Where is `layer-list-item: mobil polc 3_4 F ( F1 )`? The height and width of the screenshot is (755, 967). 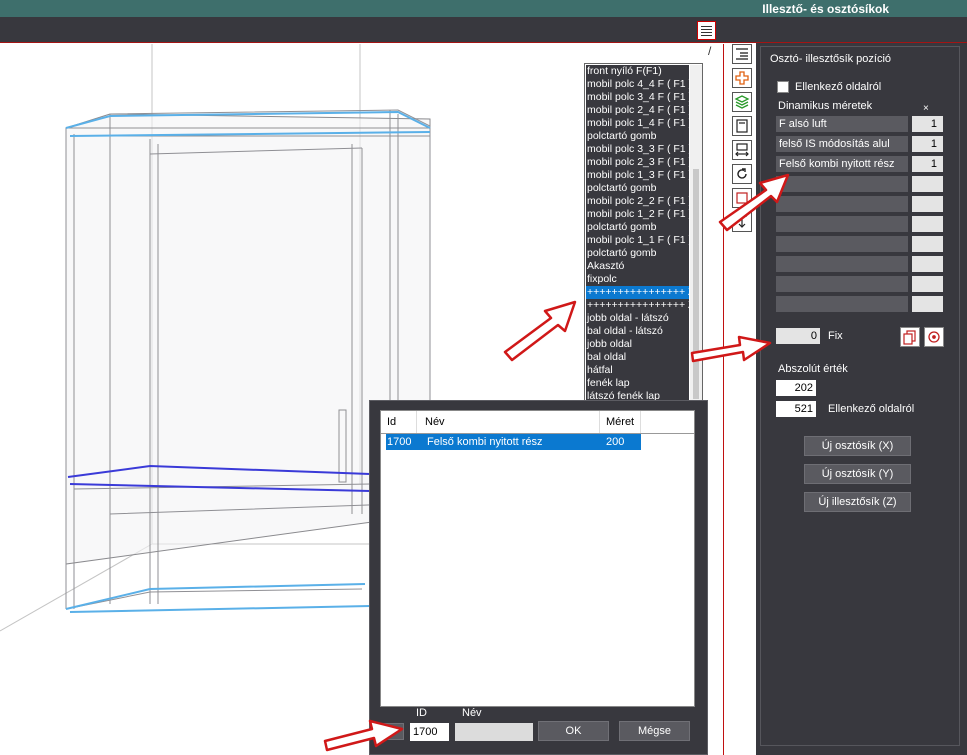
layer-list-item: mobil polc 3_4 F ( F1 ) is located at coordinates (637, 97).